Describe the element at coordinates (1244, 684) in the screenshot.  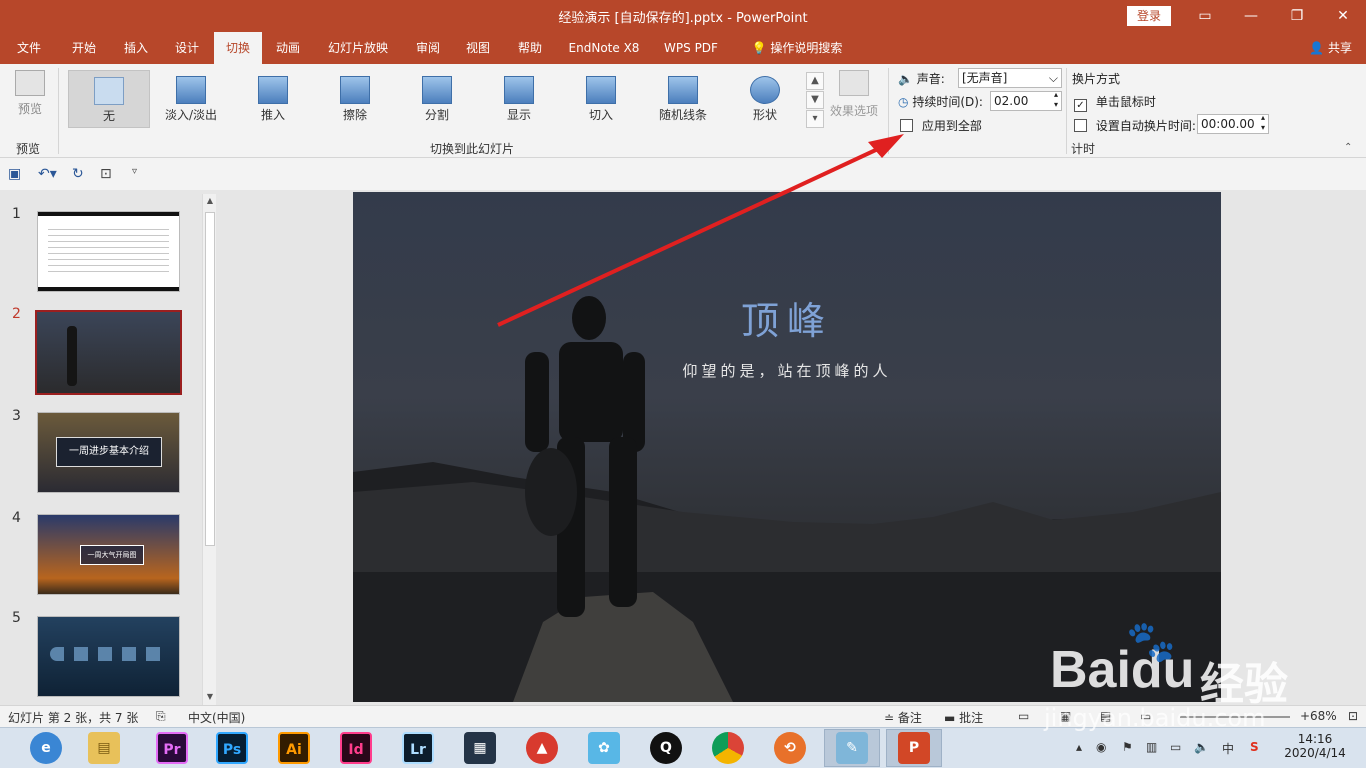
I see `watermark-jingyan: 经验` at that location.